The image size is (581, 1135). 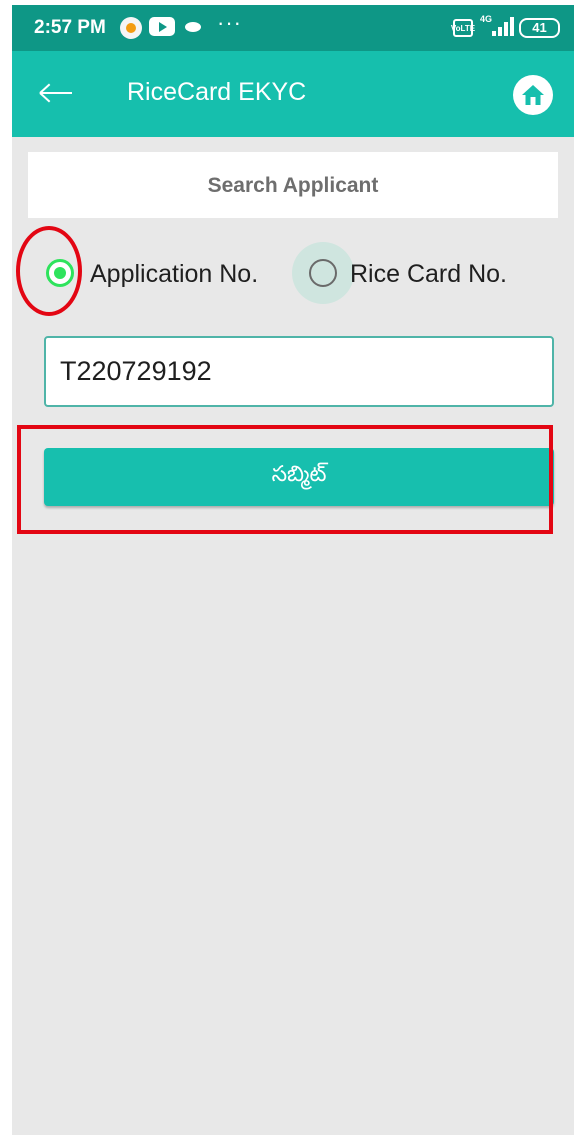 I want to click on radio-rice-card-no, so click(x=323, y=273).